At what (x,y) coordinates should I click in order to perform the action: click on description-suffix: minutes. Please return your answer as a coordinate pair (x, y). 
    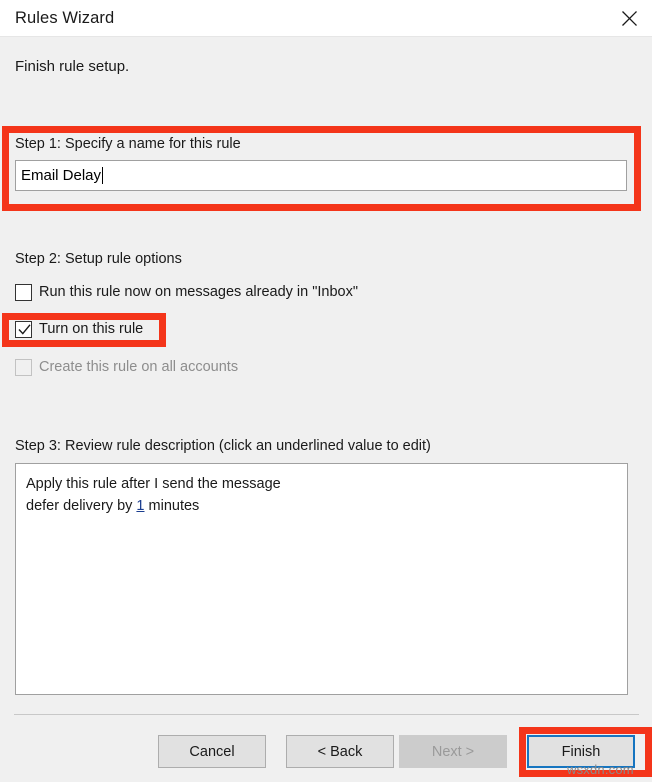
    Looking at the image, I should click on (172, 506).